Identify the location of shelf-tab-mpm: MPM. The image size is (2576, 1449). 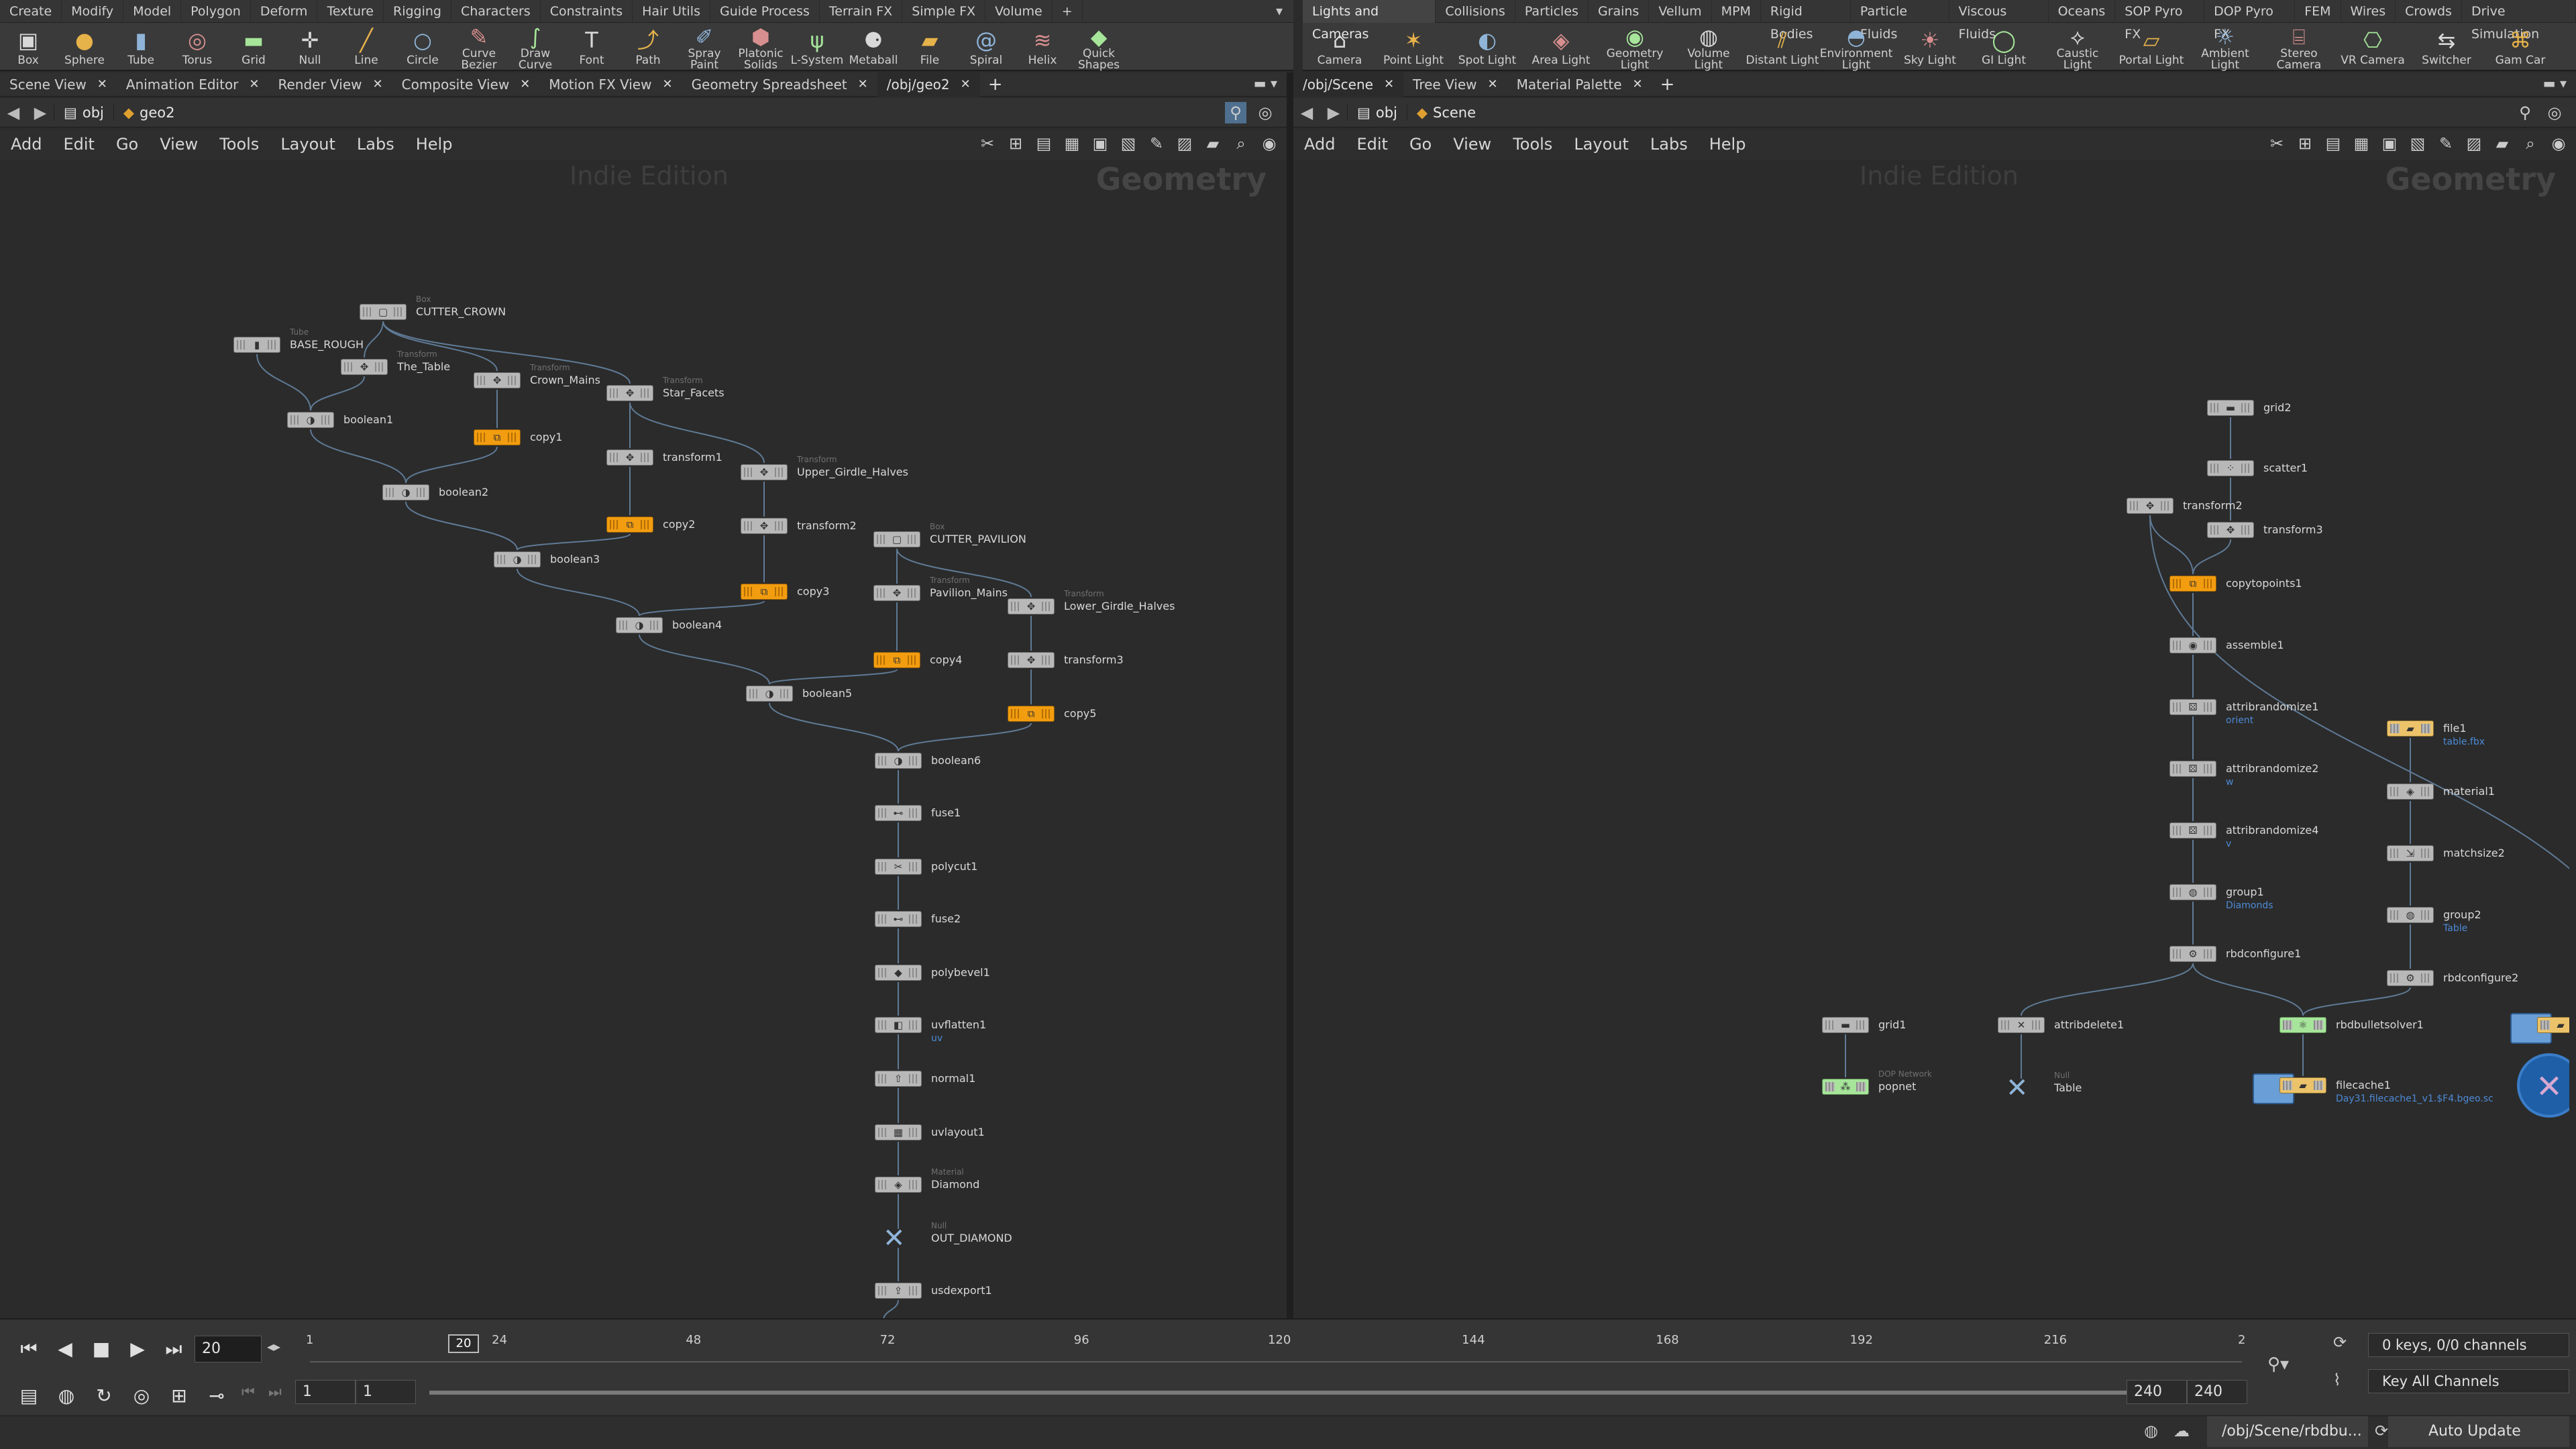
(1736, 11).